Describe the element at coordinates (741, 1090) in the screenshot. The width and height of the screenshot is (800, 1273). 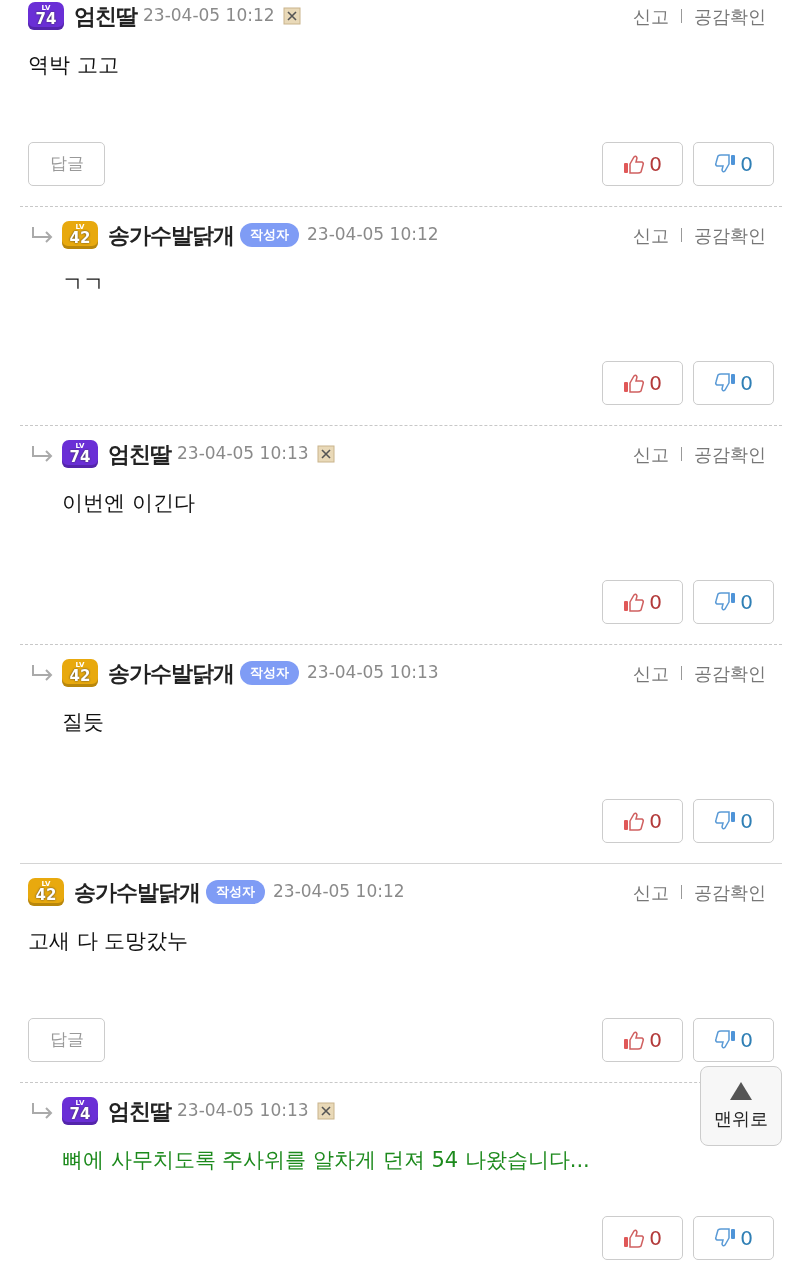
I see `up-triangle-icon` at that location.